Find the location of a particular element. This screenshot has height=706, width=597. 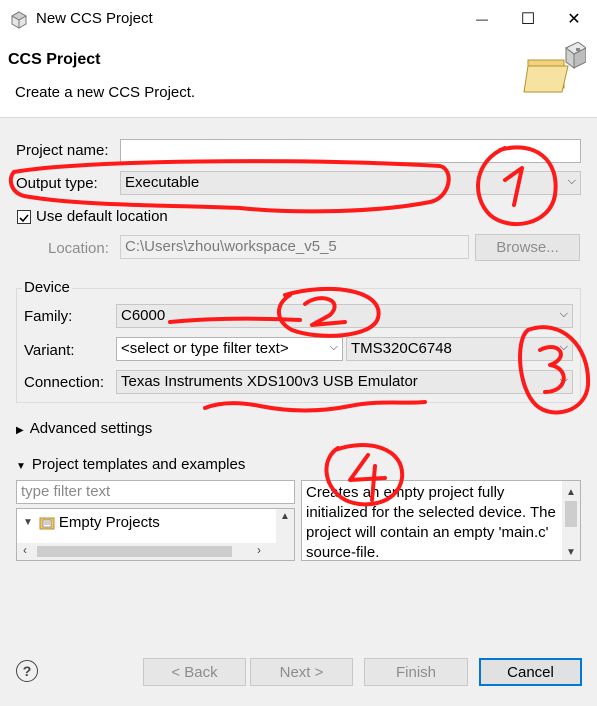

scroll-down-icon: ▼ is located at coordinates (571, 552).